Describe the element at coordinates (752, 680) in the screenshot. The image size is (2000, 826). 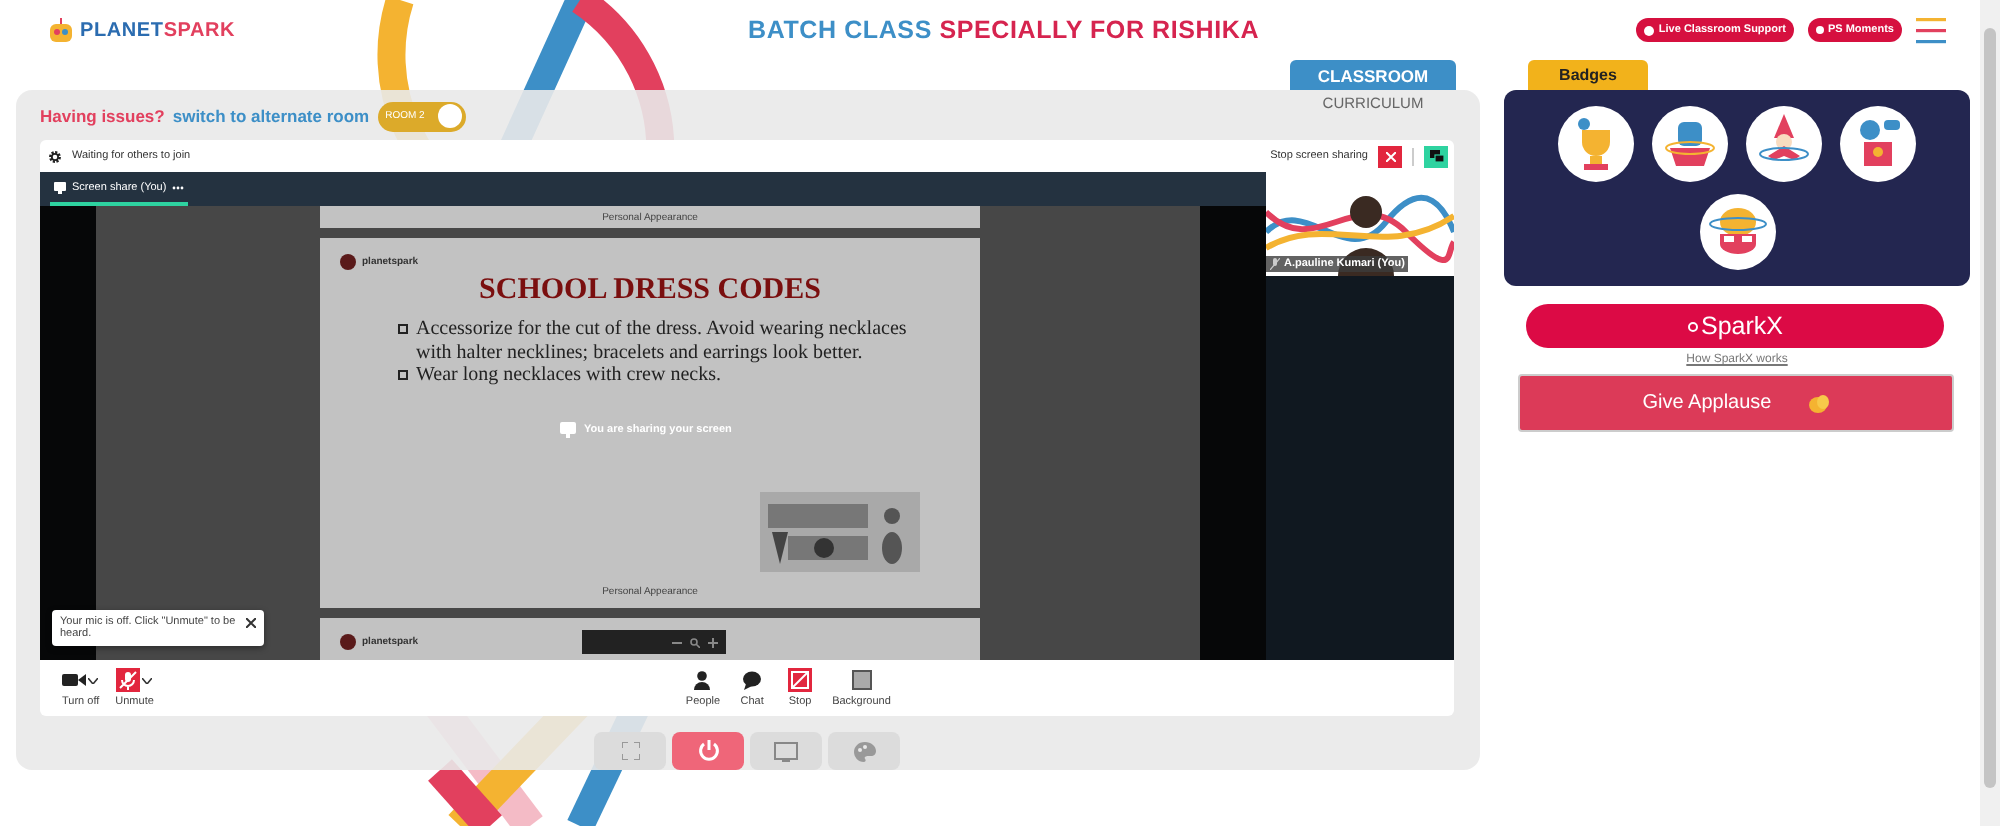
I see `chat-icon` at that location.